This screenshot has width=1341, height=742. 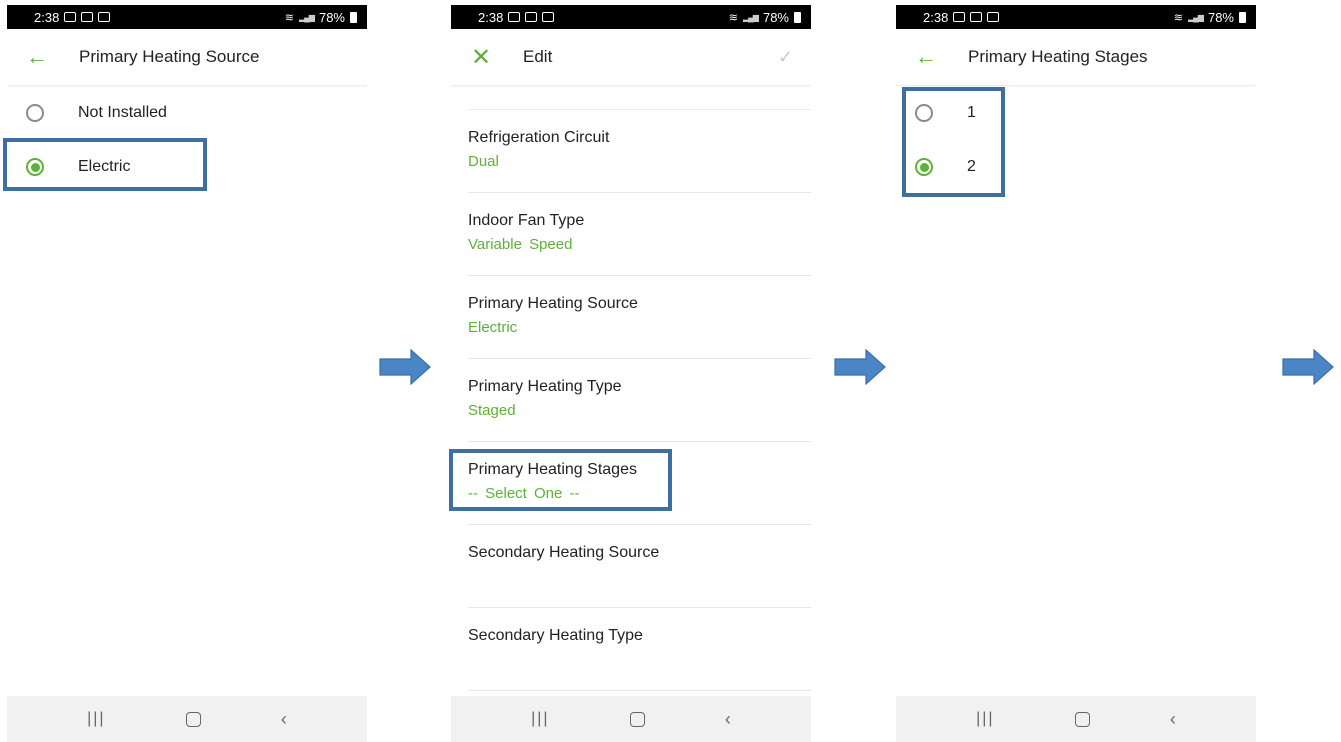 I want to click on radio-list: Not Installed Electric, so click(x=187, y=140).